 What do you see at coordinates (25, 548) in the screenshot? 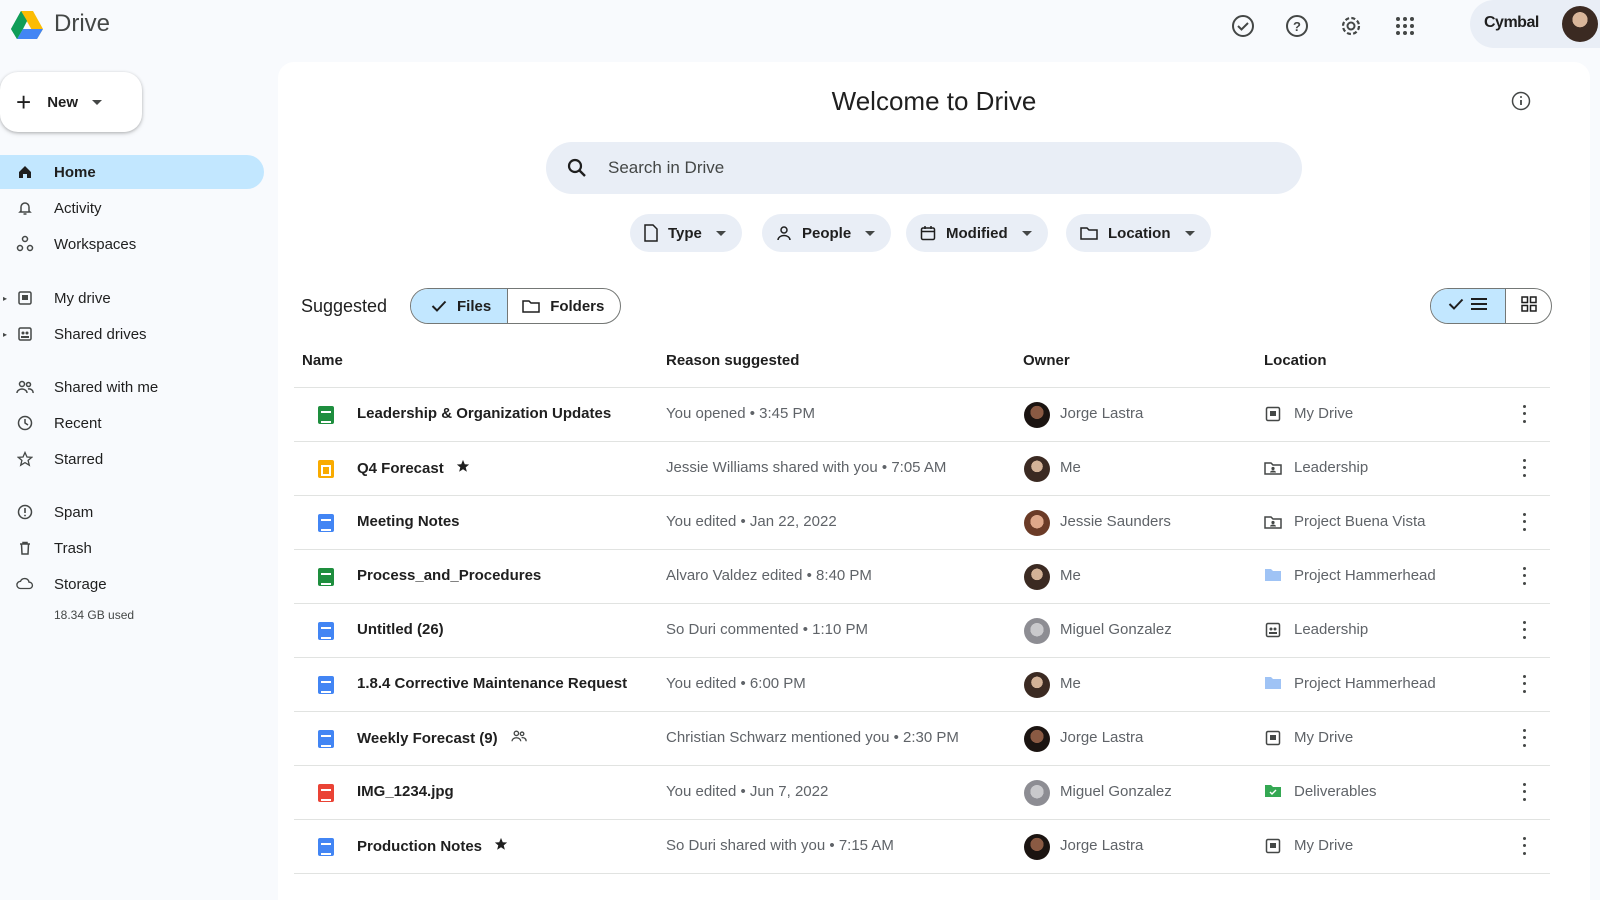
I see `trash-icon` at bounding box center [25, 548].